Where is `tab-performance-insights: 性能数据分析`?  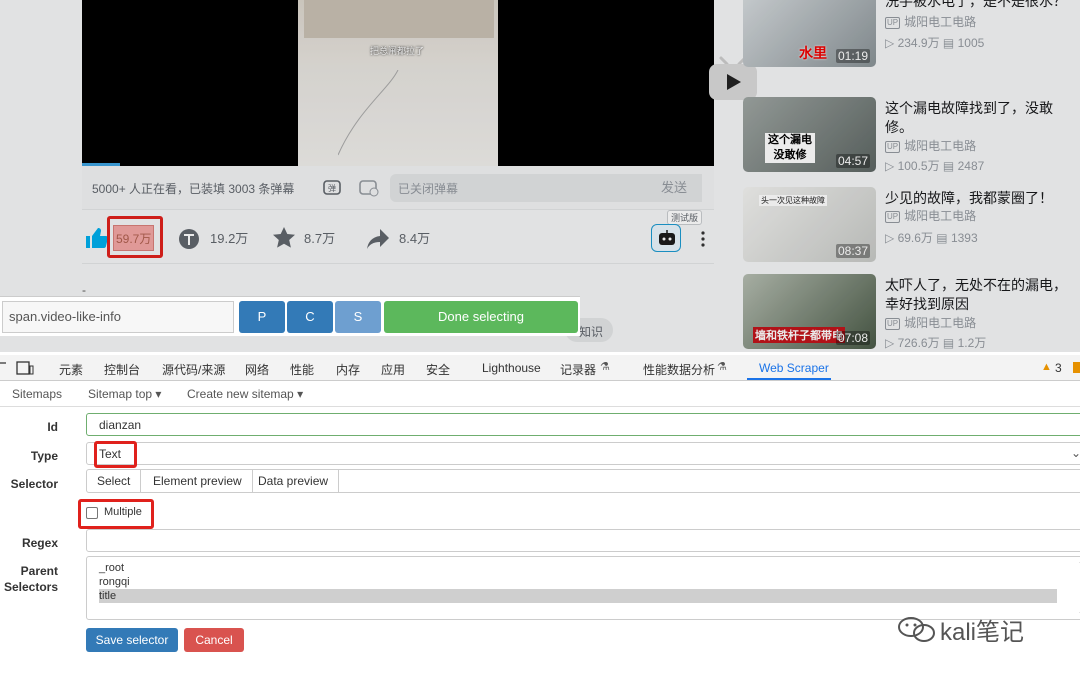
tab-performance-insights: 性能数据分析 is located at coordinates (679, 369).